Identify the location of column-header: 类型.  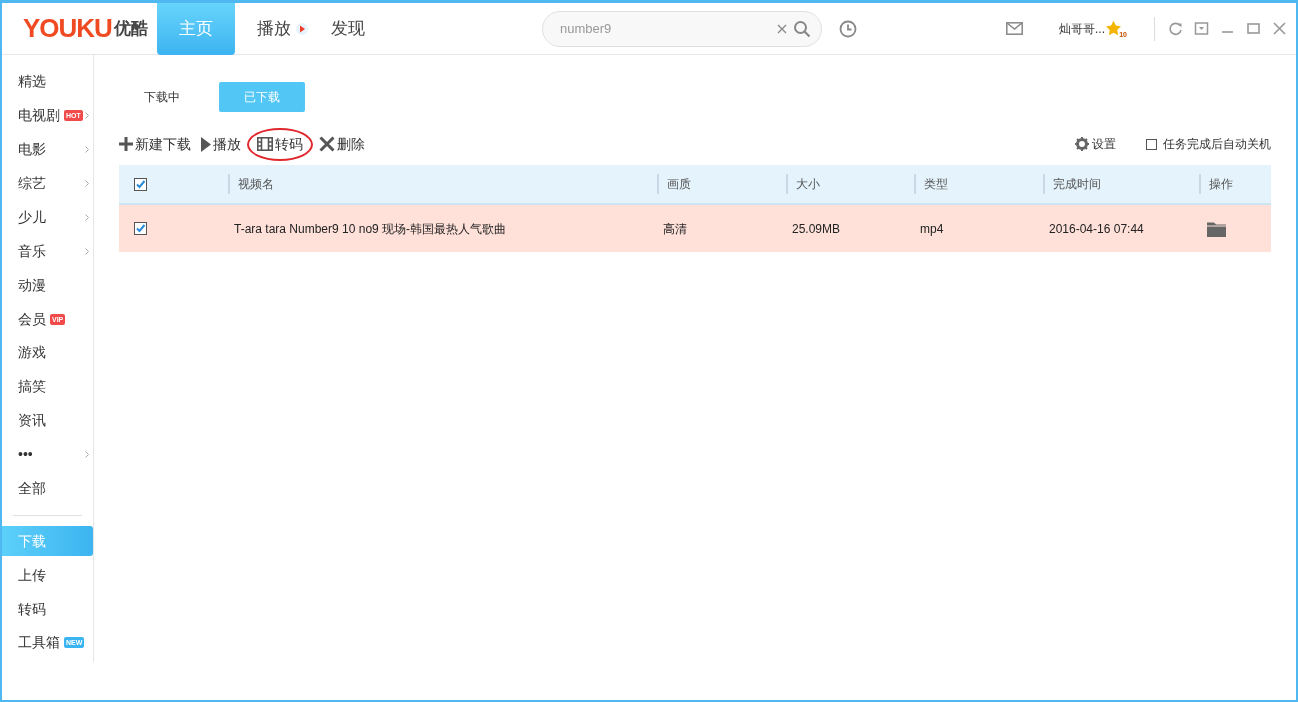
(936, 184).